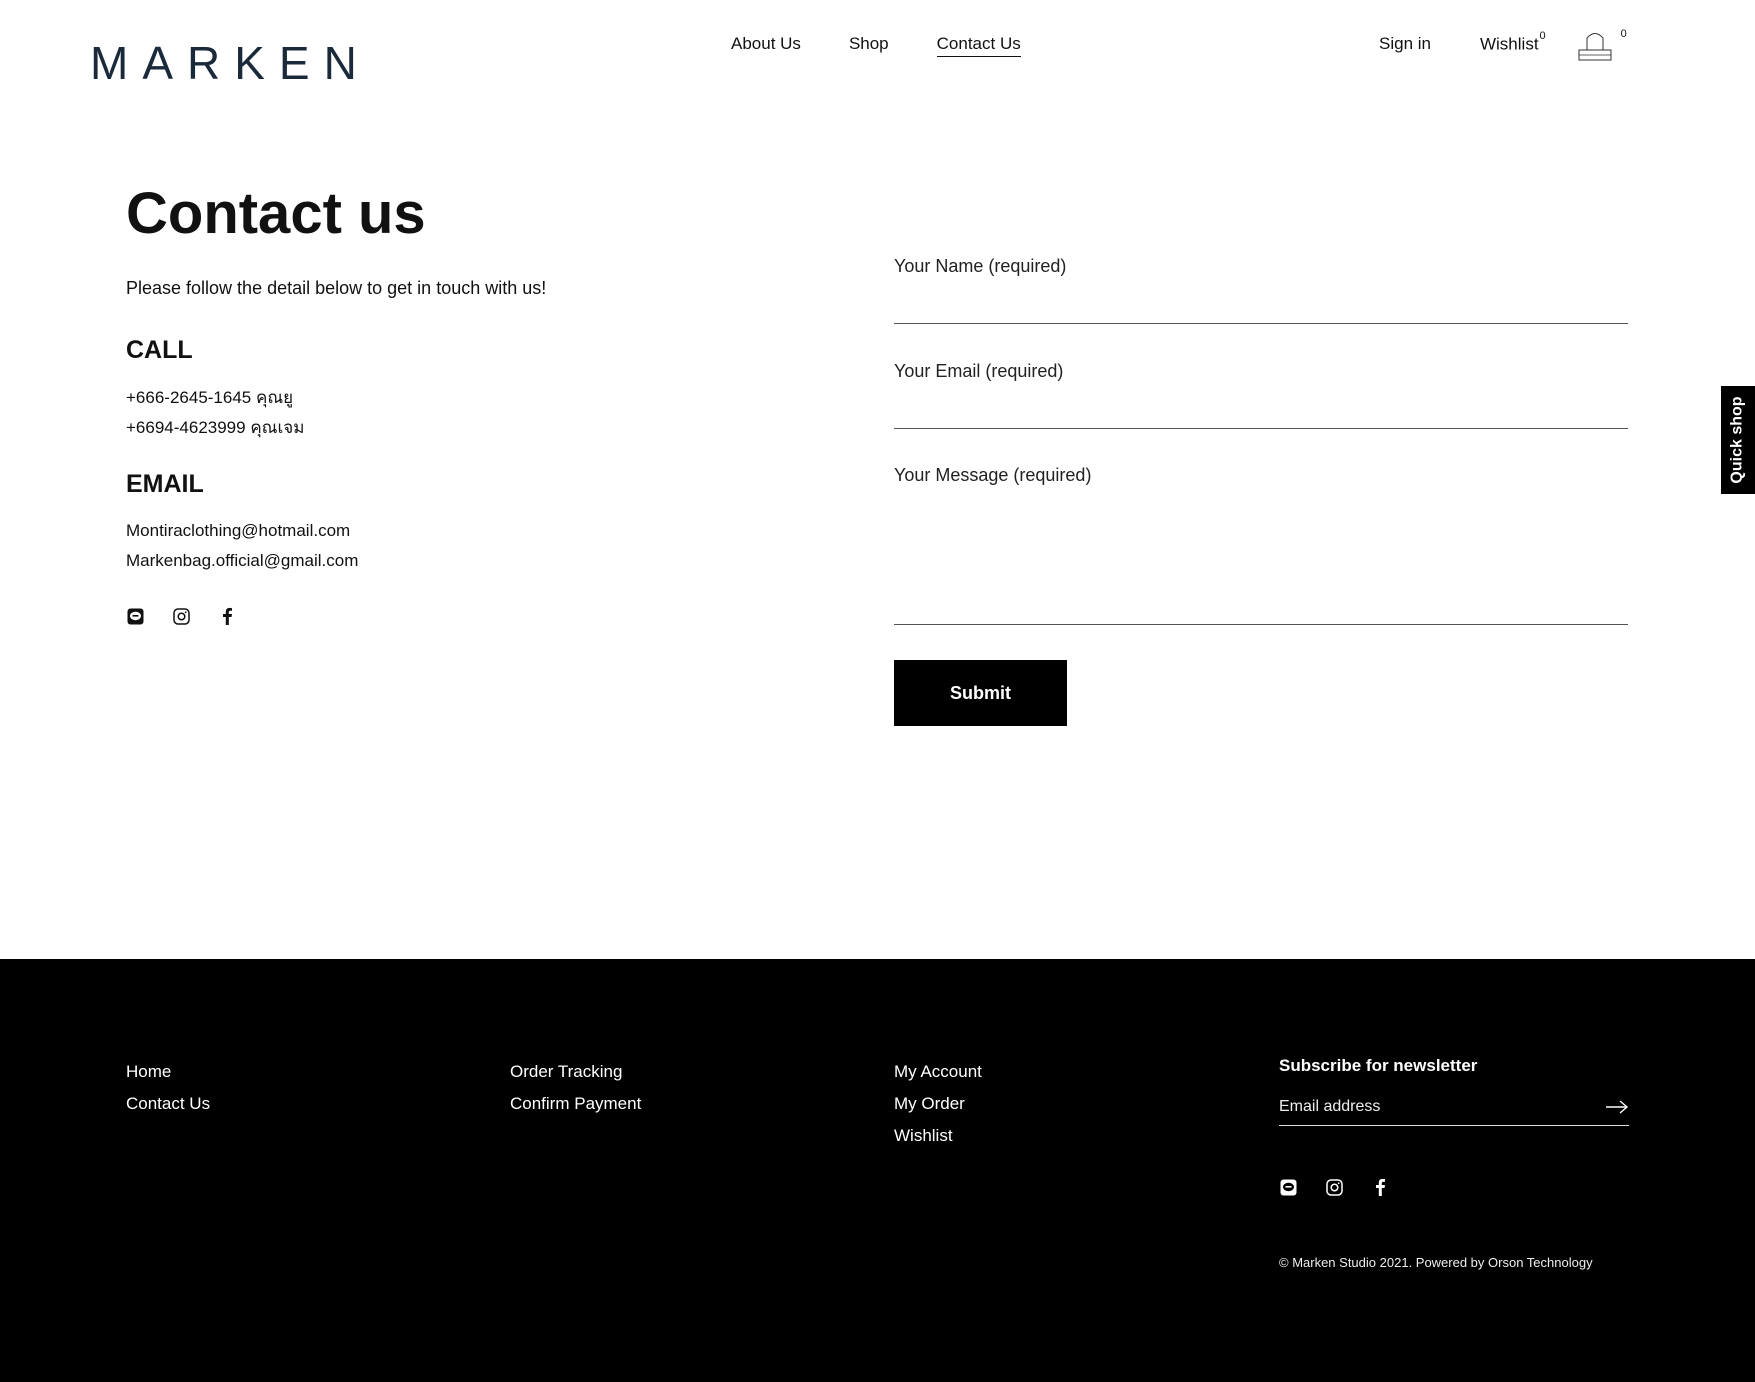  What do you see at coordinates (1509, 44) in the screenshot?
I see `wishlist-label: Wishlist` at bounding box center [1509, 44].